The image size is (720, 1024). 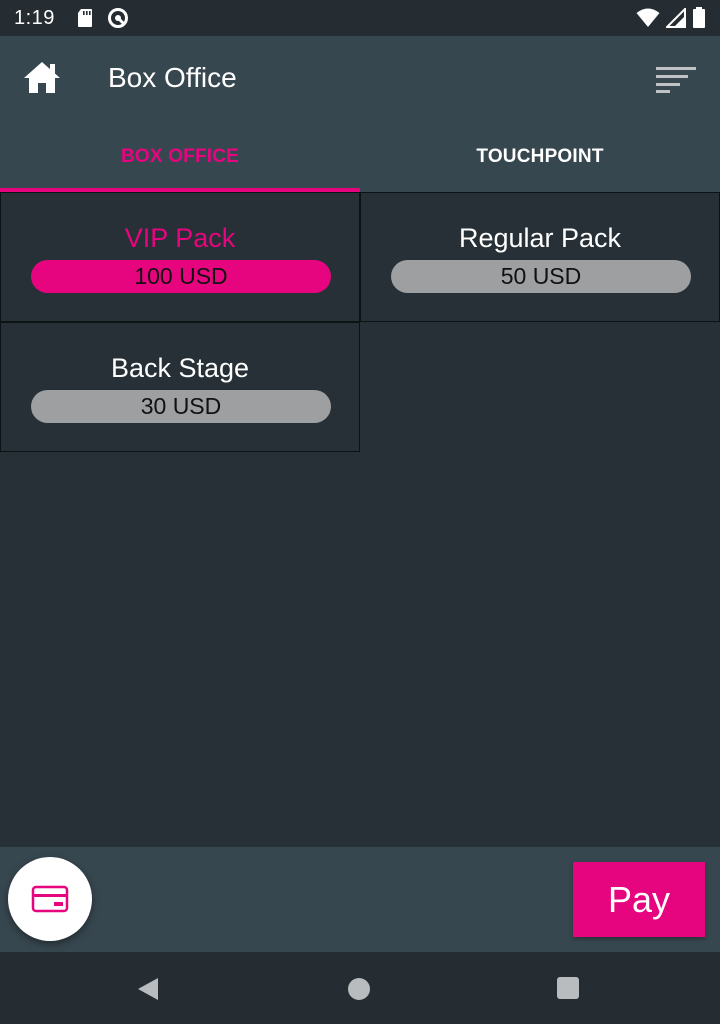 What do you see at coordinates (118, 18) in the screenshot?
I see `sync-icon` at bounding box center [118, 18].